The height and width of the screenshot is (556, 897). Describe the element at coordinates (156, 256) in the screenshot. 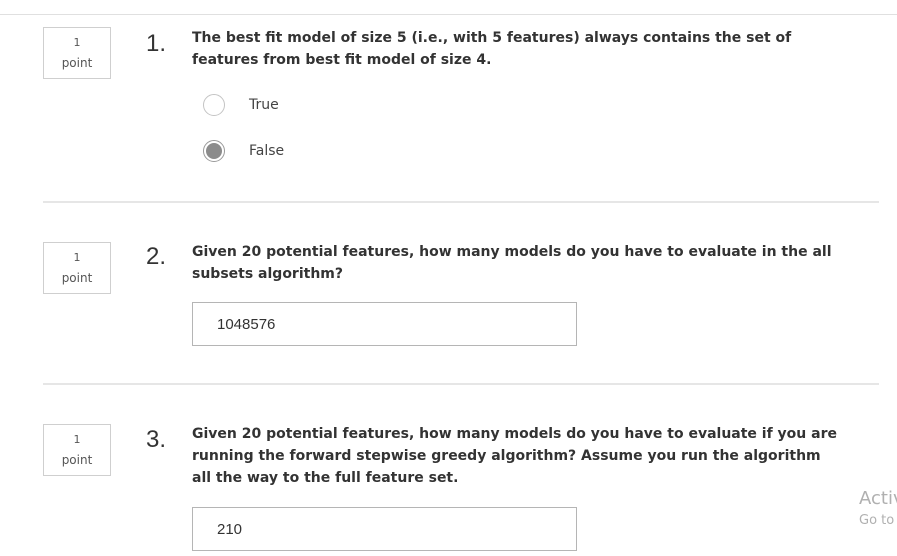

I see `question-number: 2.` at that location.